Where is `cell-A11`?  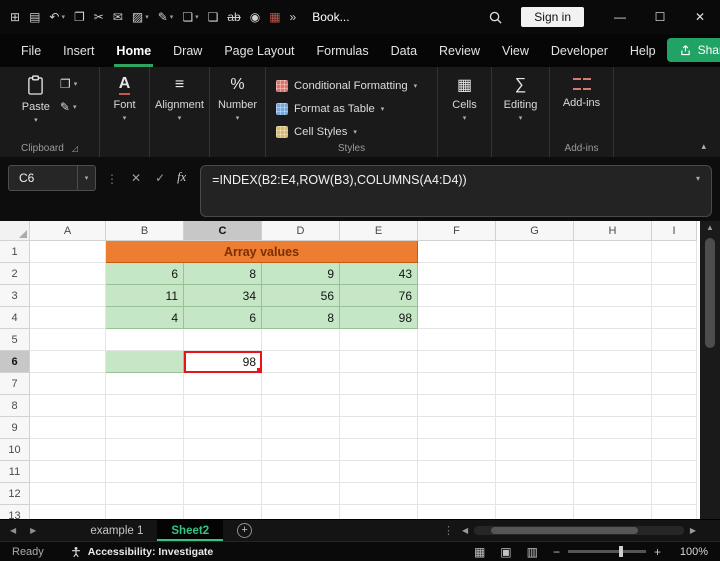 cell-A11 is located at coordinates (68, 472).